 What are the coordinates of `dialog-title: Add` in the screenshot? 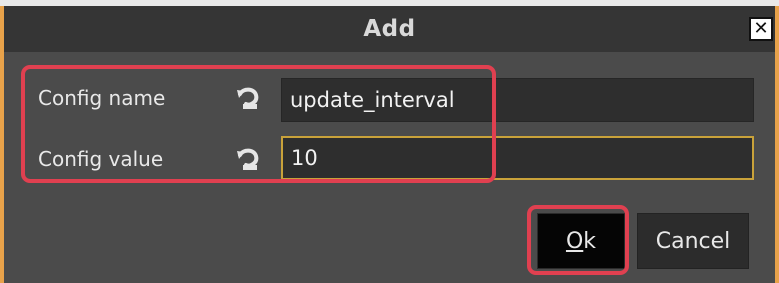 It's located at (389, 29).